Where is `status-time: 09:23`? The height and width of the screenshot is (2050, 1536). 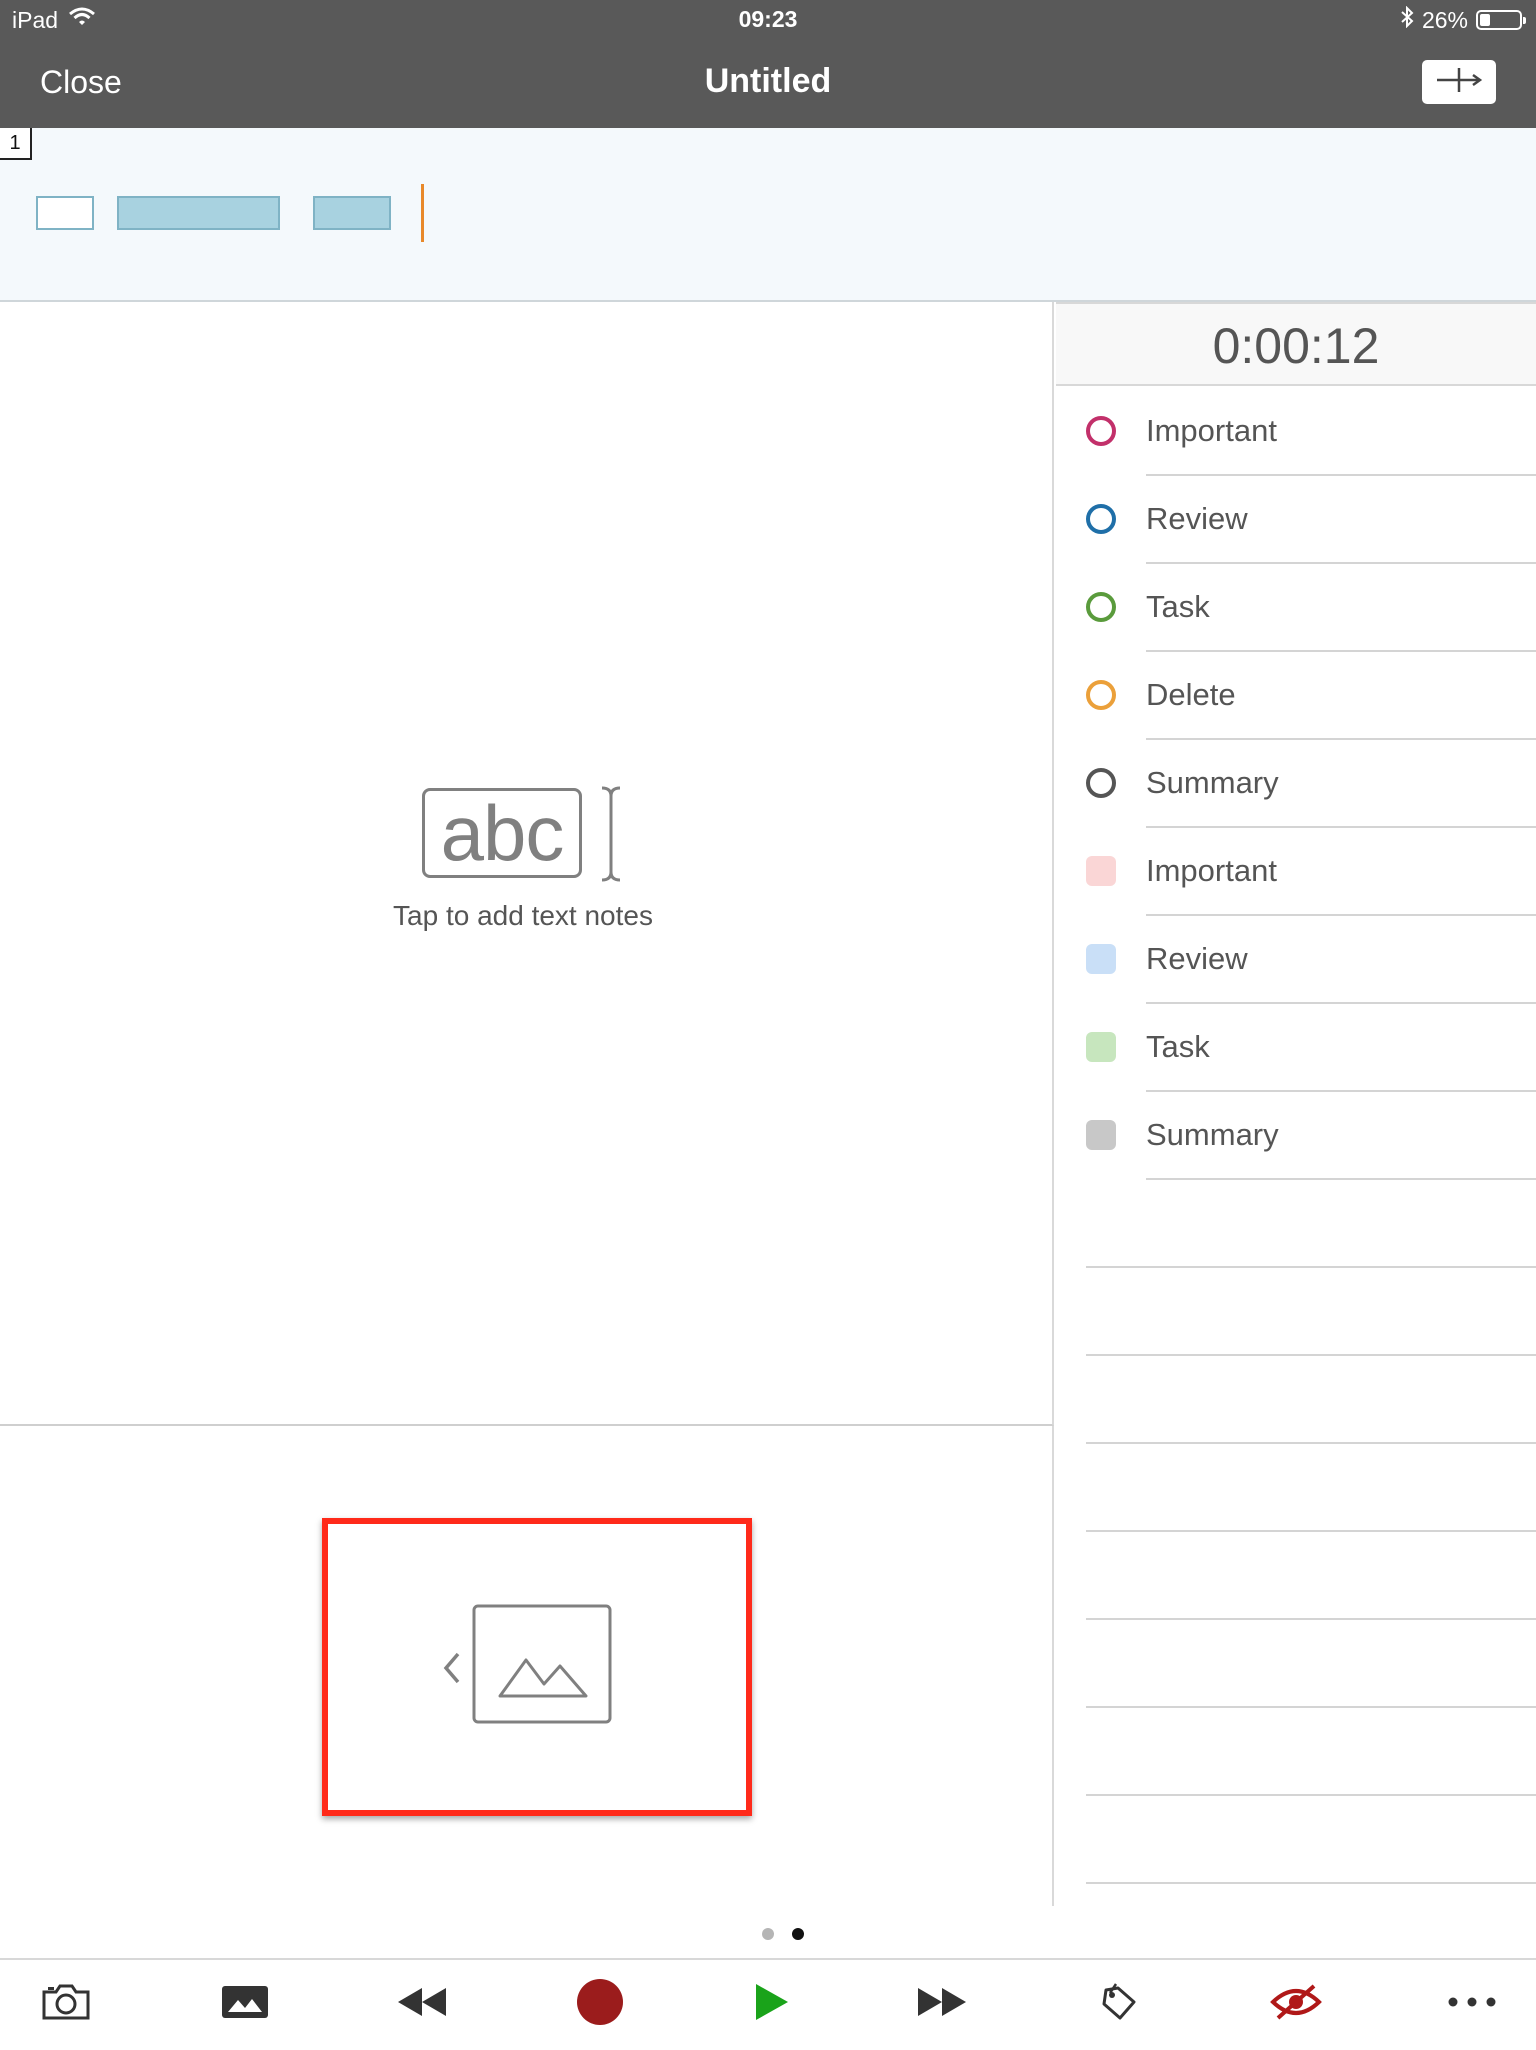 status-time: 09:23 is located at coordinates (768, 19).